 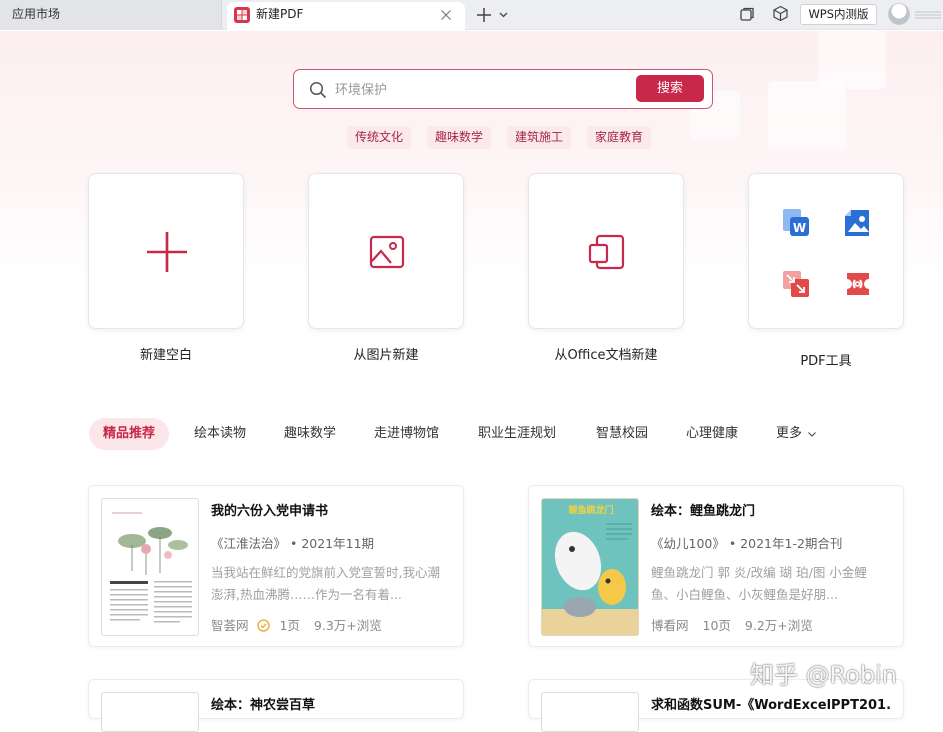 What do you see at coordinates (858, 284) in the screenshot?
I see `pdf-merge-icon` at bounding box center [858, 284].